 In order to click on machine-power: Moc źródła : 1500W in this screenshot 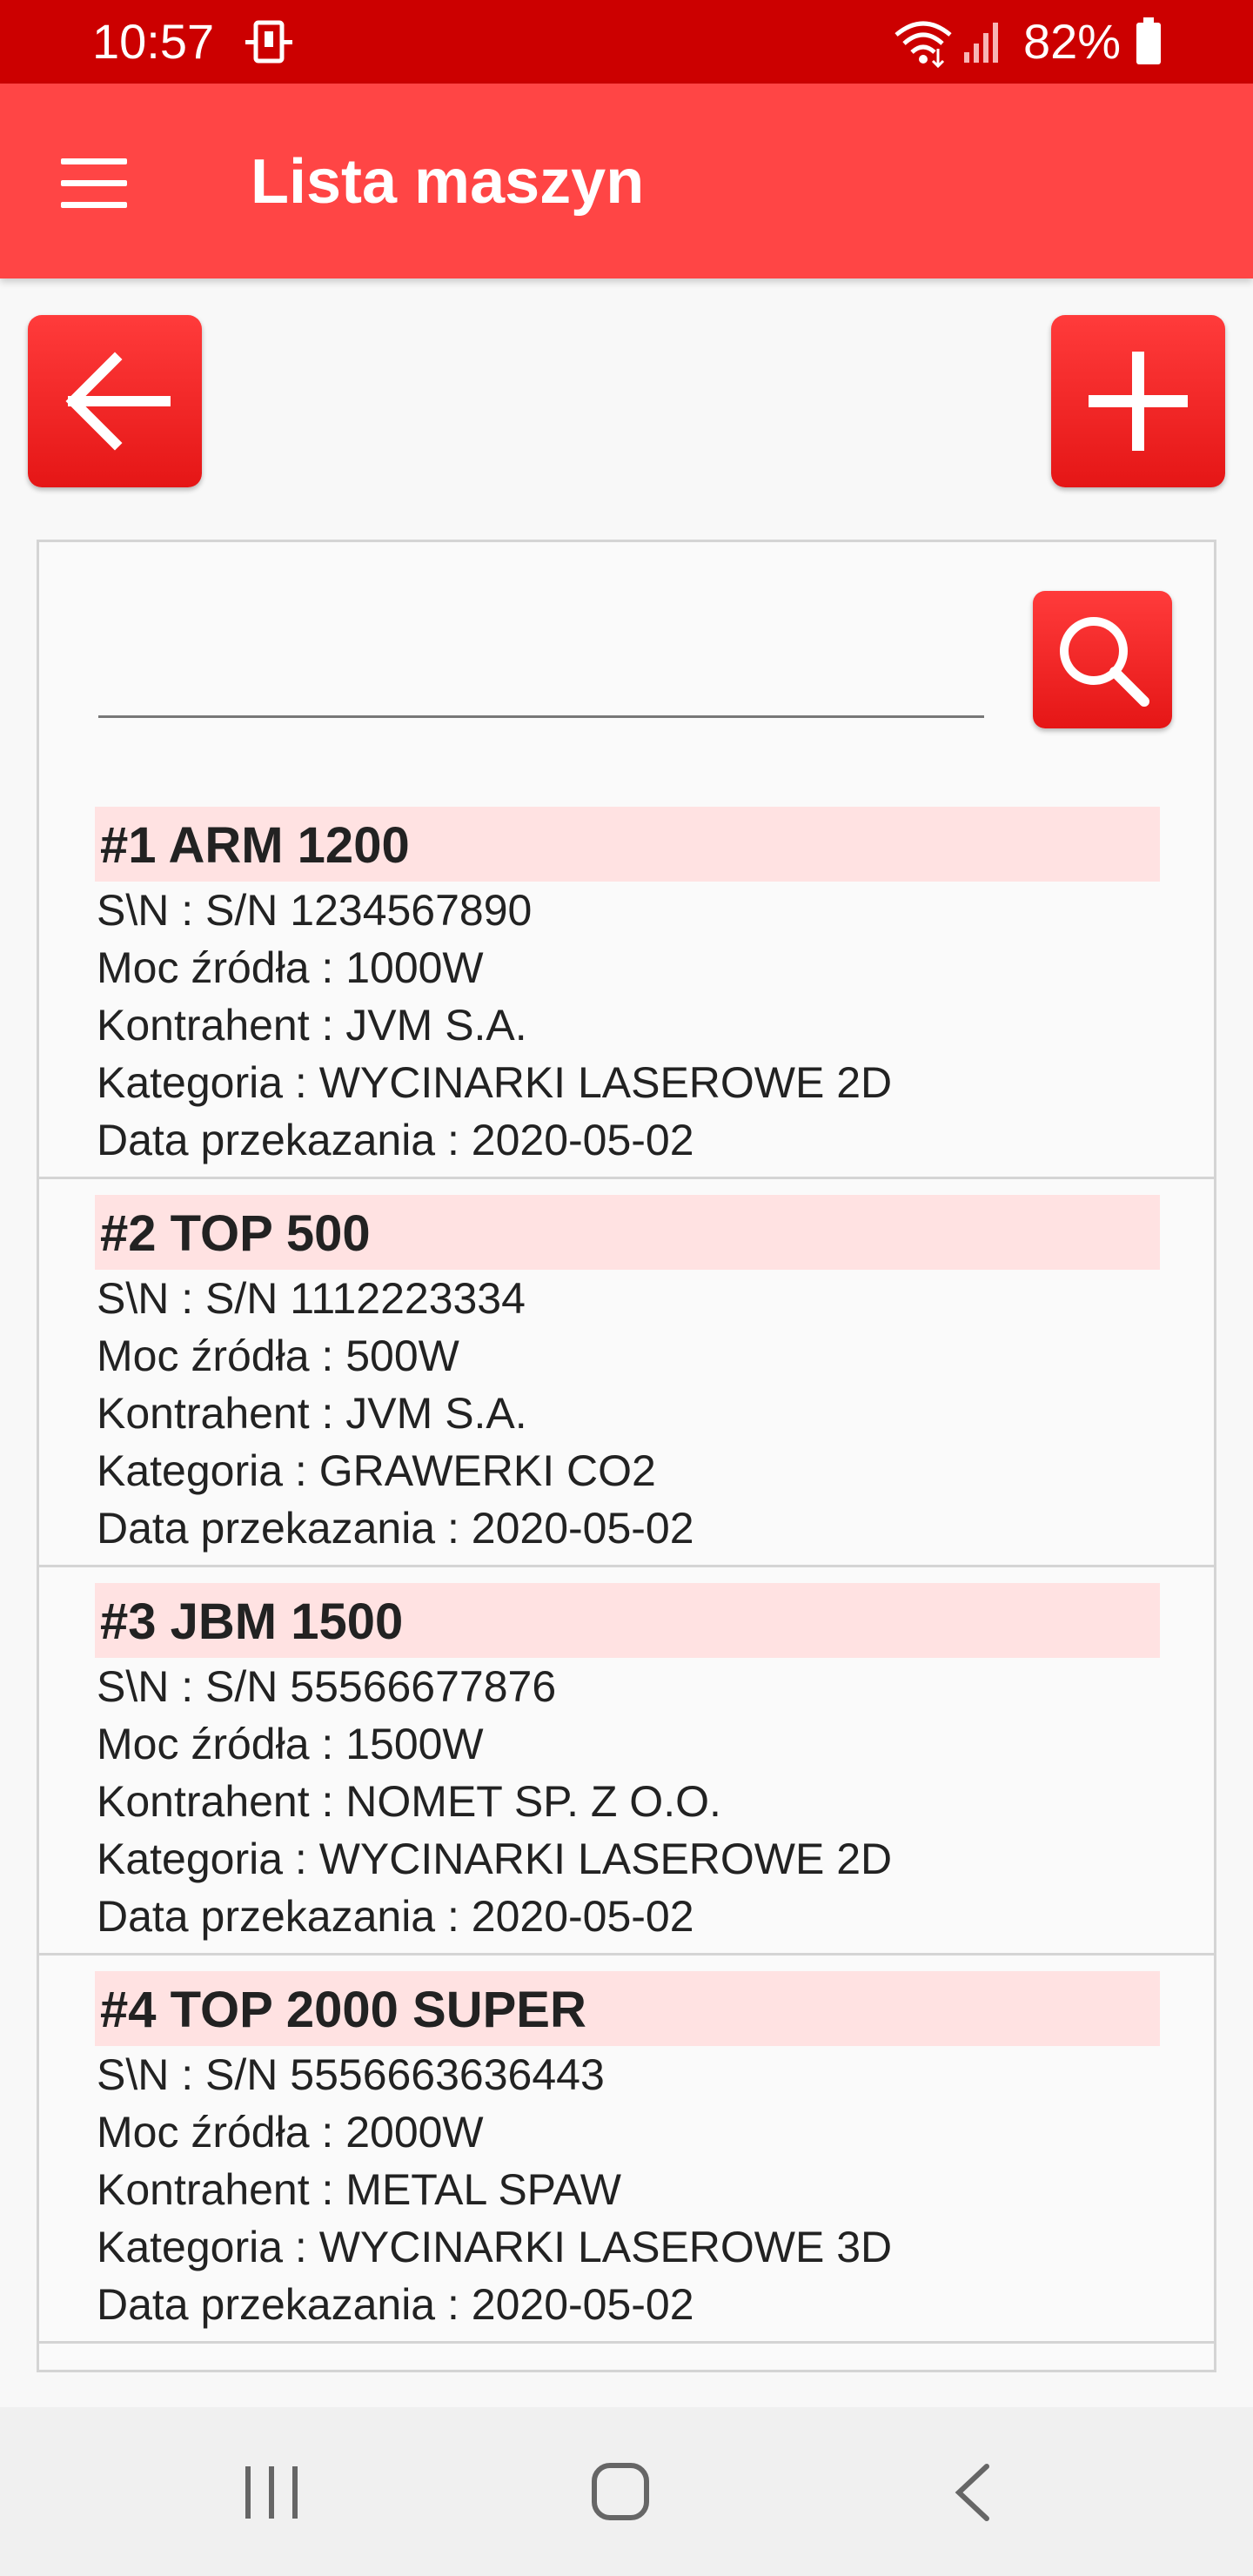, I will do `click(290, 1744)`.